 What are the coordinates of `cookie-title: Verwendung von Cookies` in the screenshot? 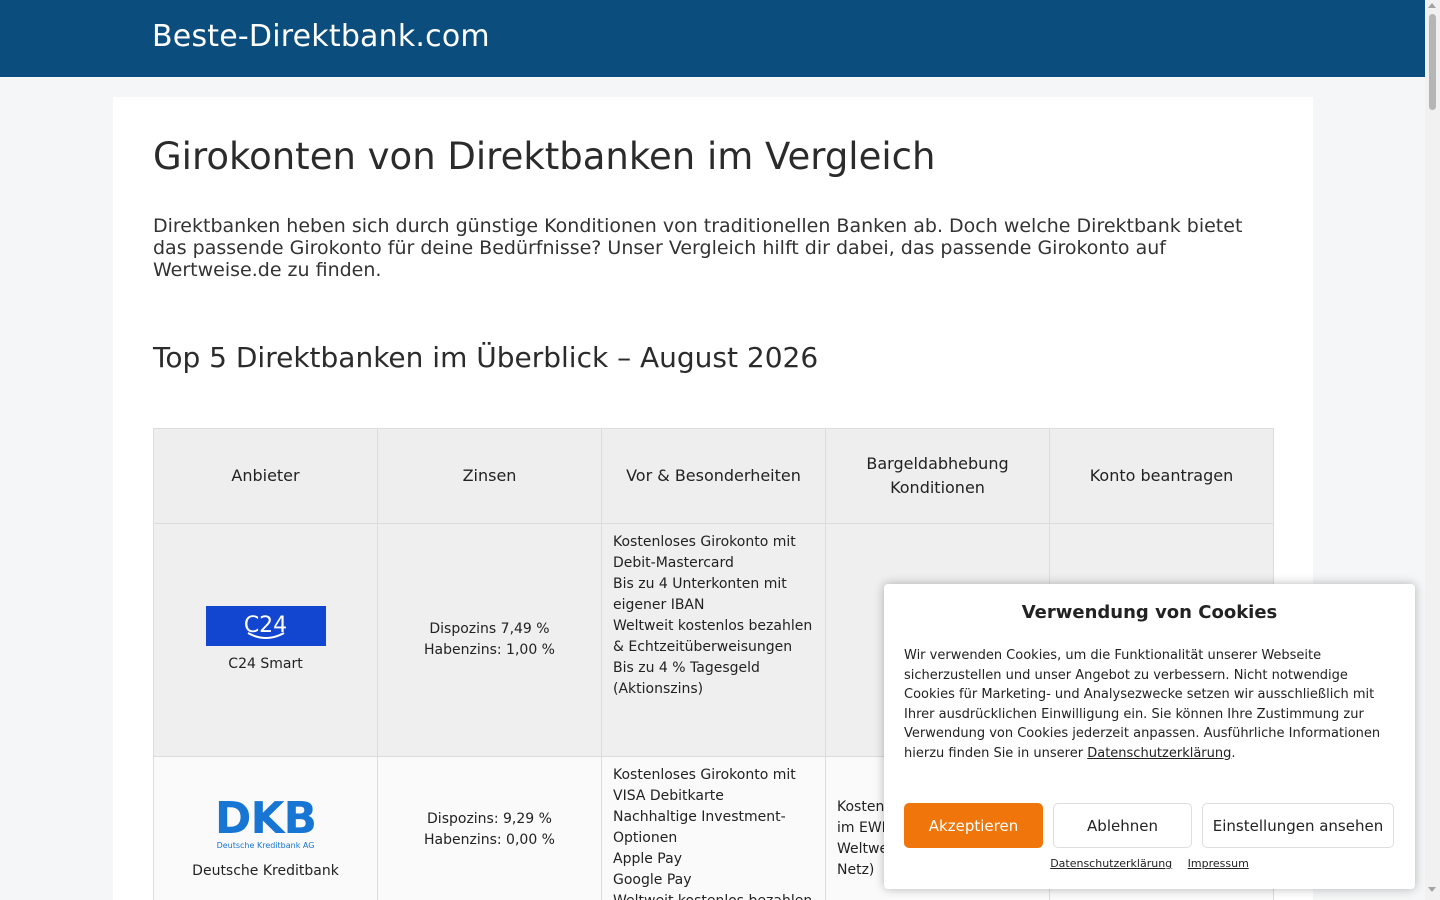 It's located at (1149, 612).